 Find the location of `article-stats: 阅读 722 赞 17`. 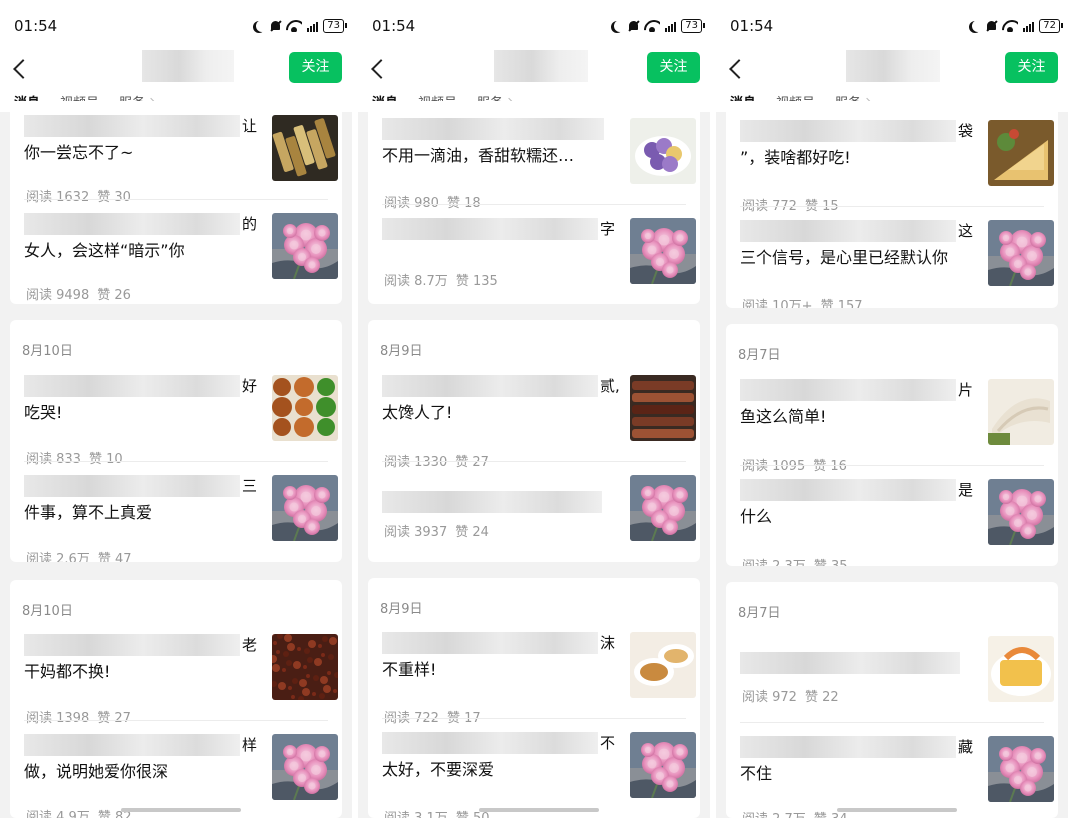

article-stats: 阅读 722 赞 17 is located at coordinates (436, 716).